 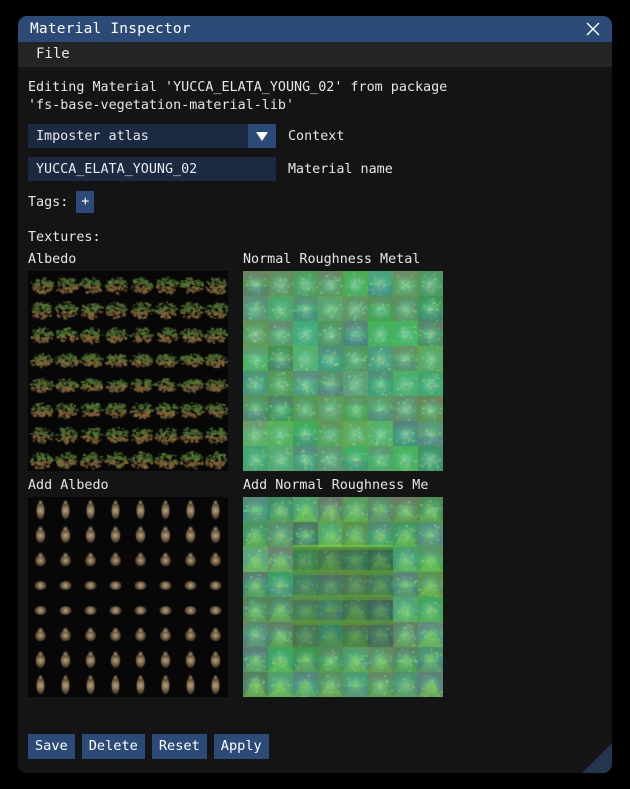 What do you see at coordinates (161, 105) in the screenshot?
I see `description-line-2: 'fs-base-vegetation-material-lib'` at bounding box center [161, 105].